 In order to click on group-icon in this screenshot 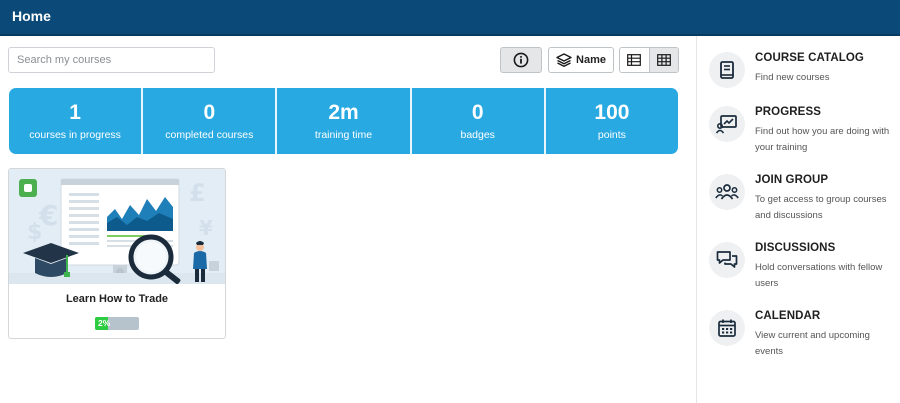, I will do `click(727, 192)`.